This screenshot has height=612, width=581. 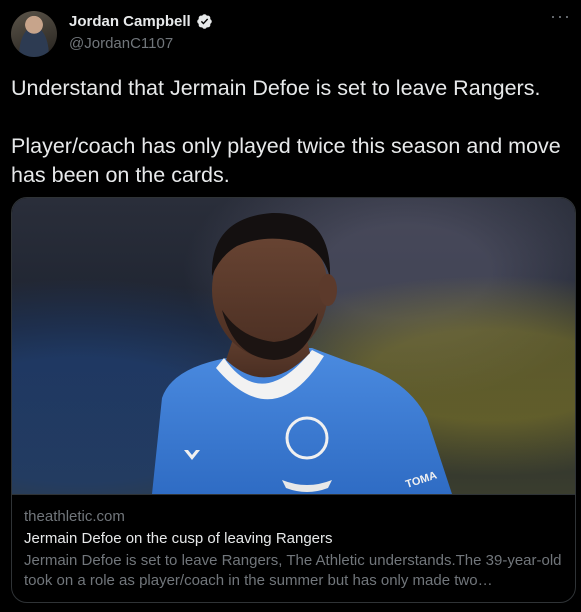 I want to click on avatar, so click(x=34, y=34).